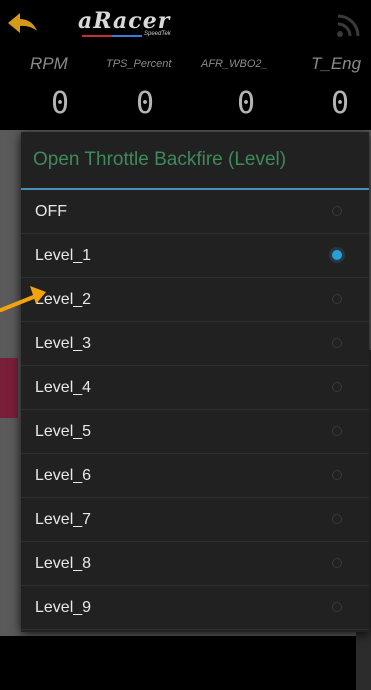 This screenshot has width=371, height=690. Describe the element at coordinates (195, 564) in the screenshot. I see `option-level-8: Level_8` at that location.